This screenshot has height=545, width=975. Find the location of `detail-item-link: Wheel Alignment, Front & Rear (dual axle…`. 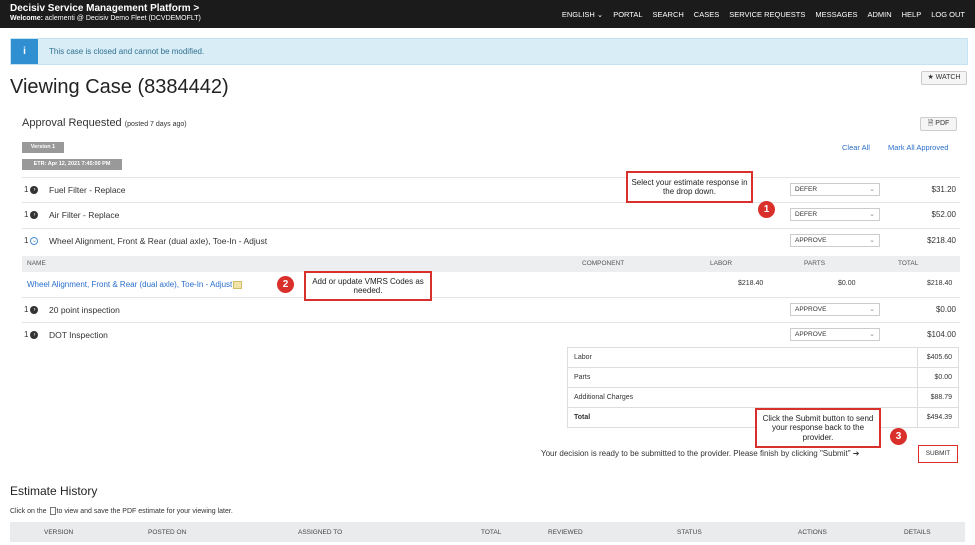

detail-item-link: Wheel Alignment, Front & Rear (dual axle… is located at coordinates (129, 284).